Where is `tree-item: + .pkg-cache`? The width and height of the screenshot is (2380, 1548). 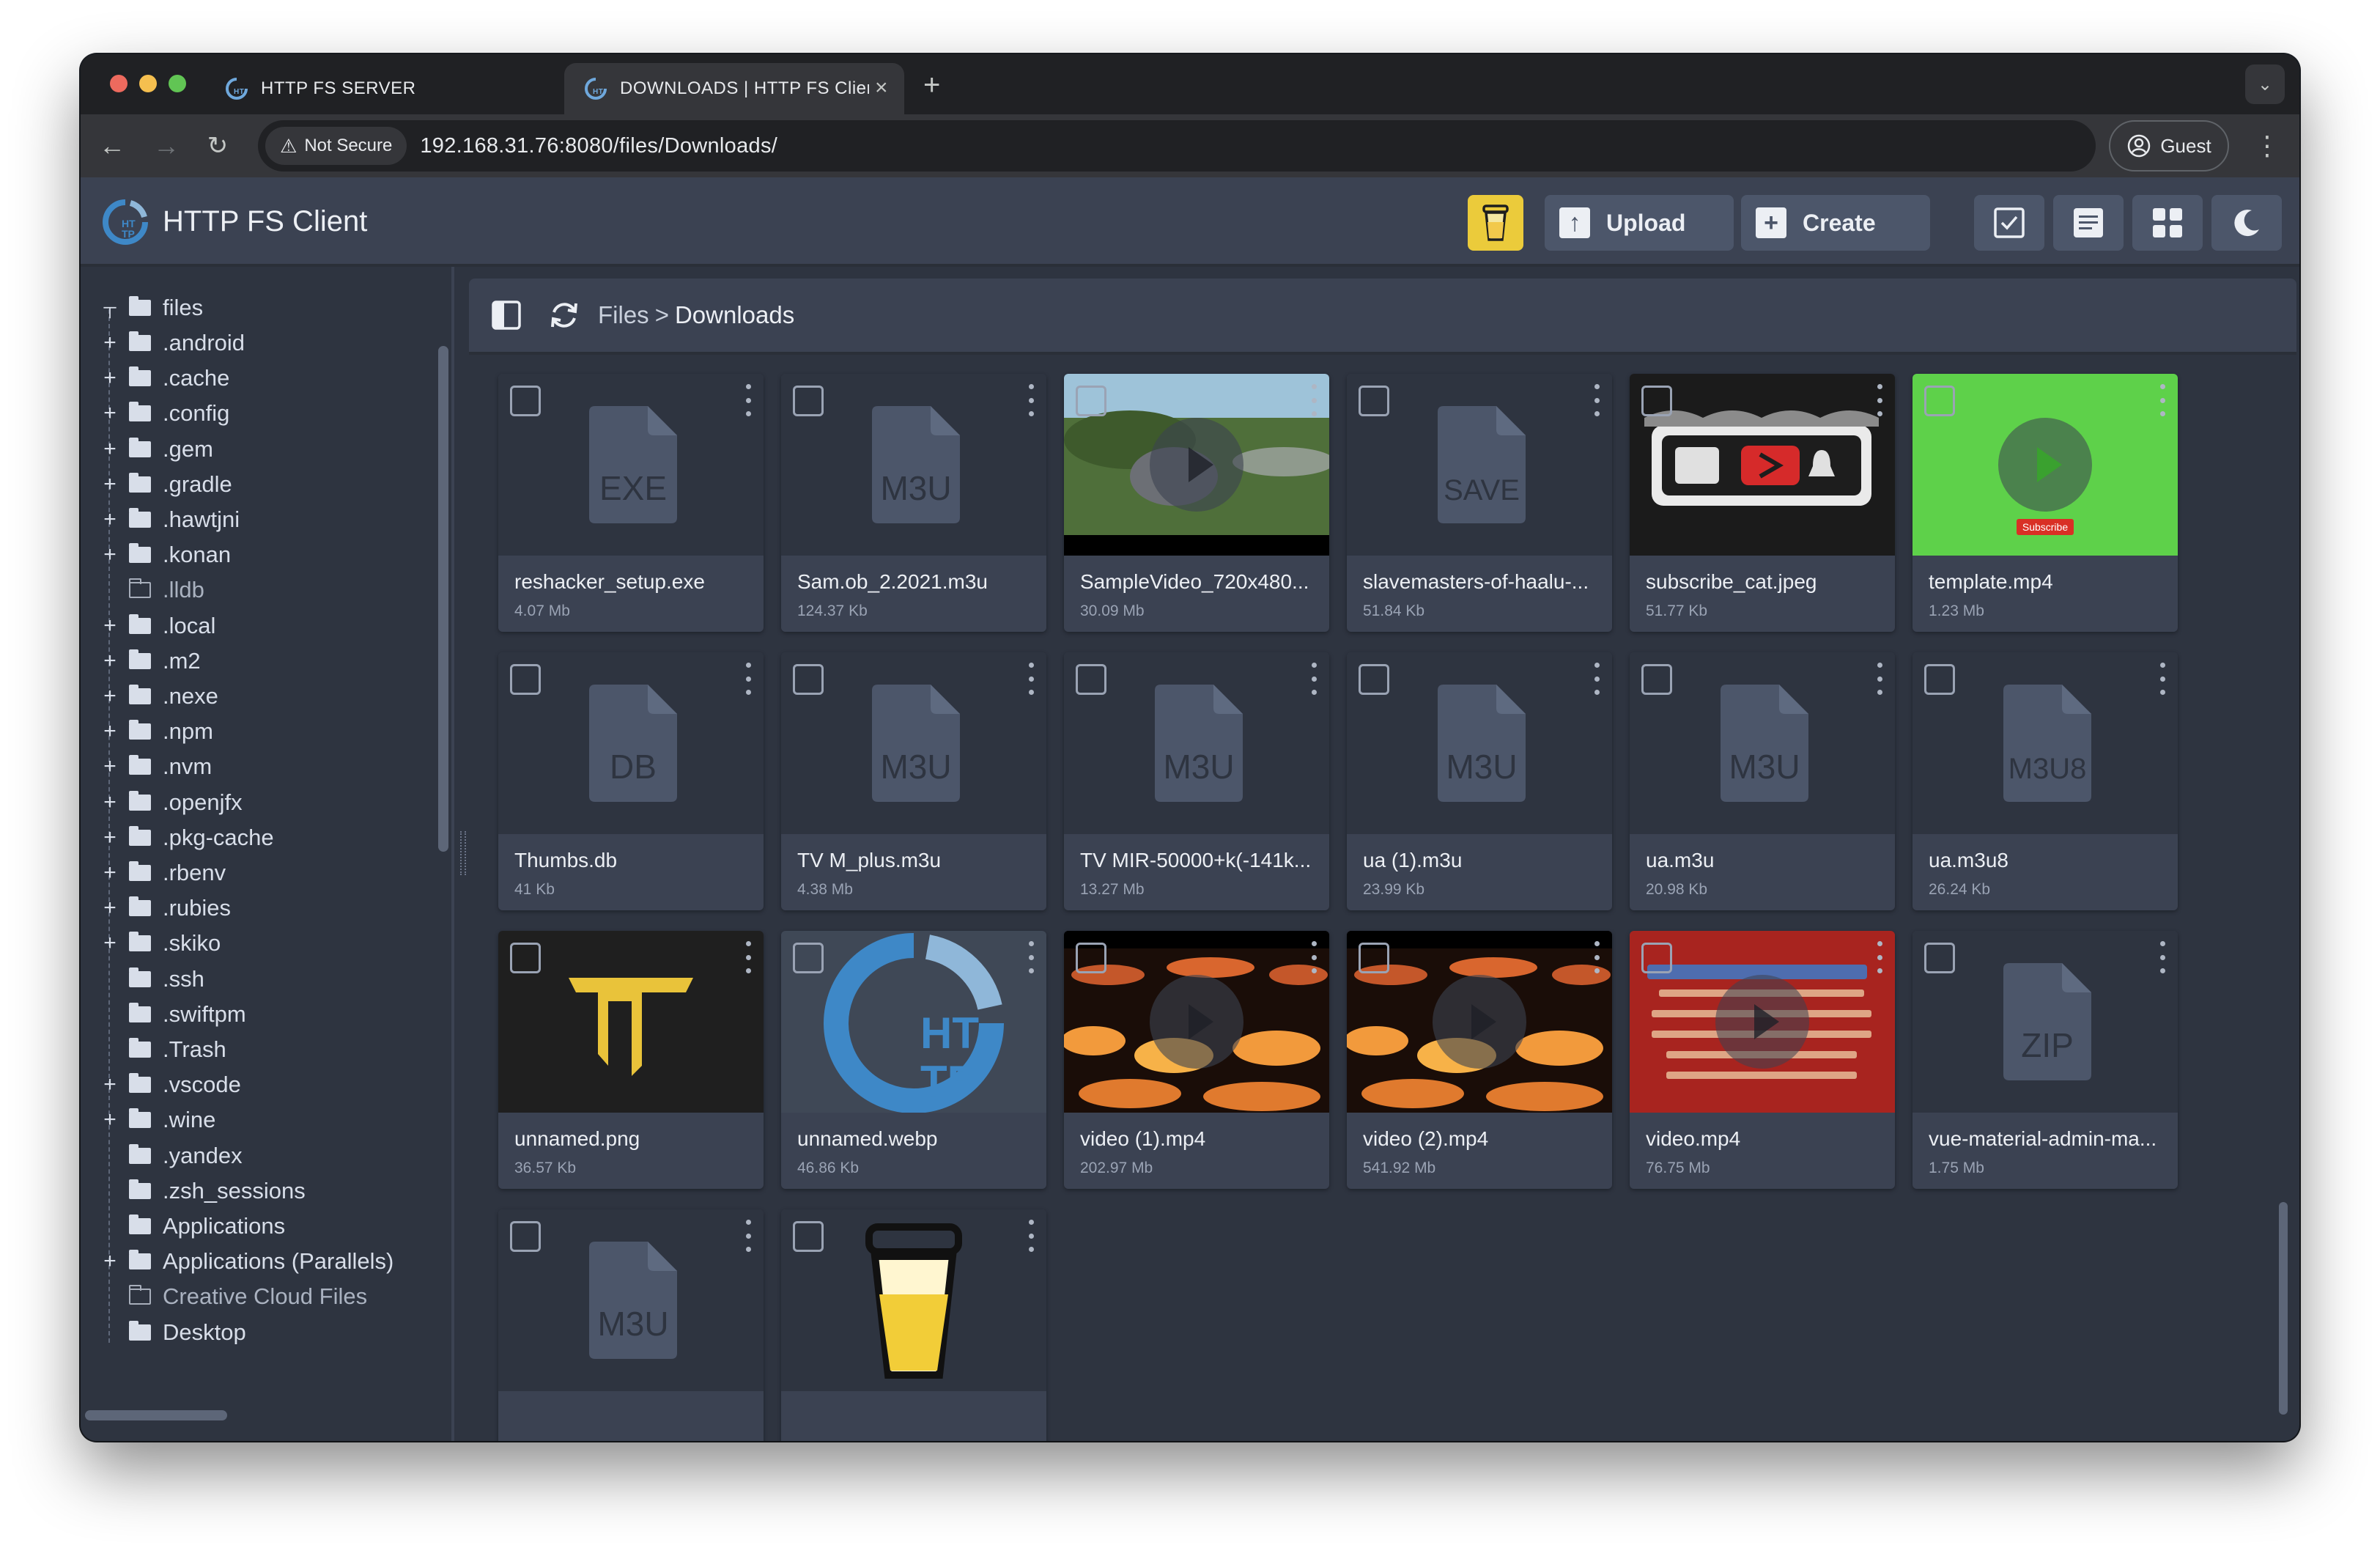 tree-item: + .pkg-cache is located at coordinates (185, 837).